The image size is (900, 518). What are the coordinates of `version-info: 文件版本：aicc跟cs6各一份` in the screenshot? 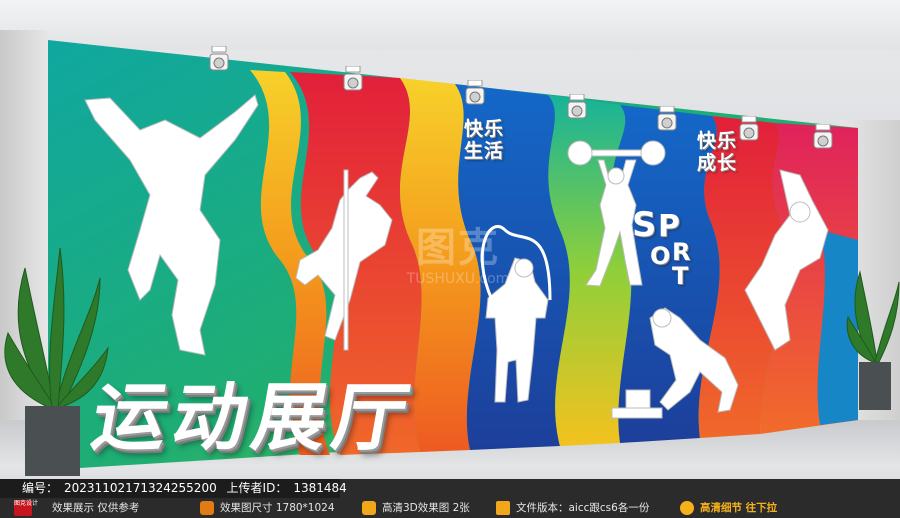 It's located at (572, 508).